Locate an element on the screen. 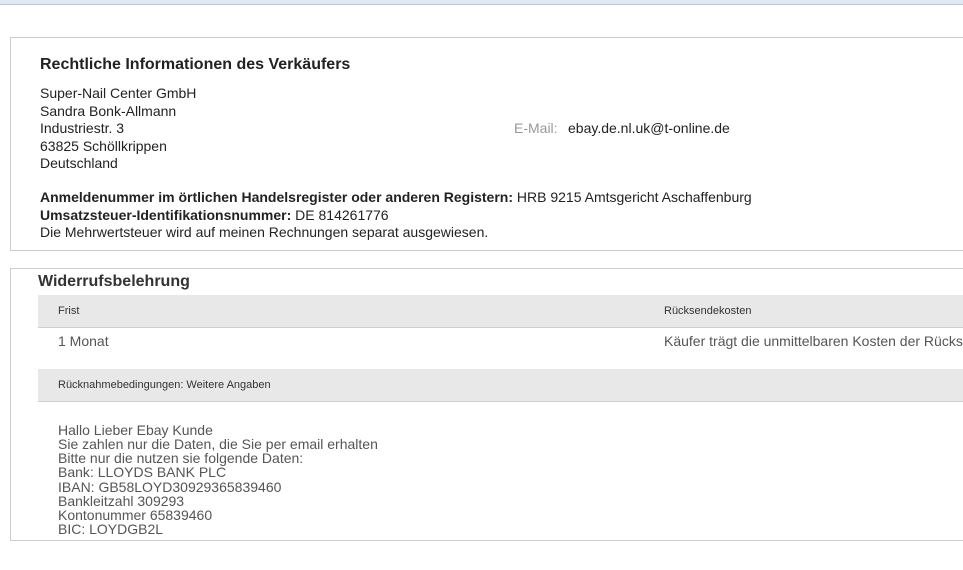  info-line: Kontonummer 65839460 is located at coordinates (135, 515).